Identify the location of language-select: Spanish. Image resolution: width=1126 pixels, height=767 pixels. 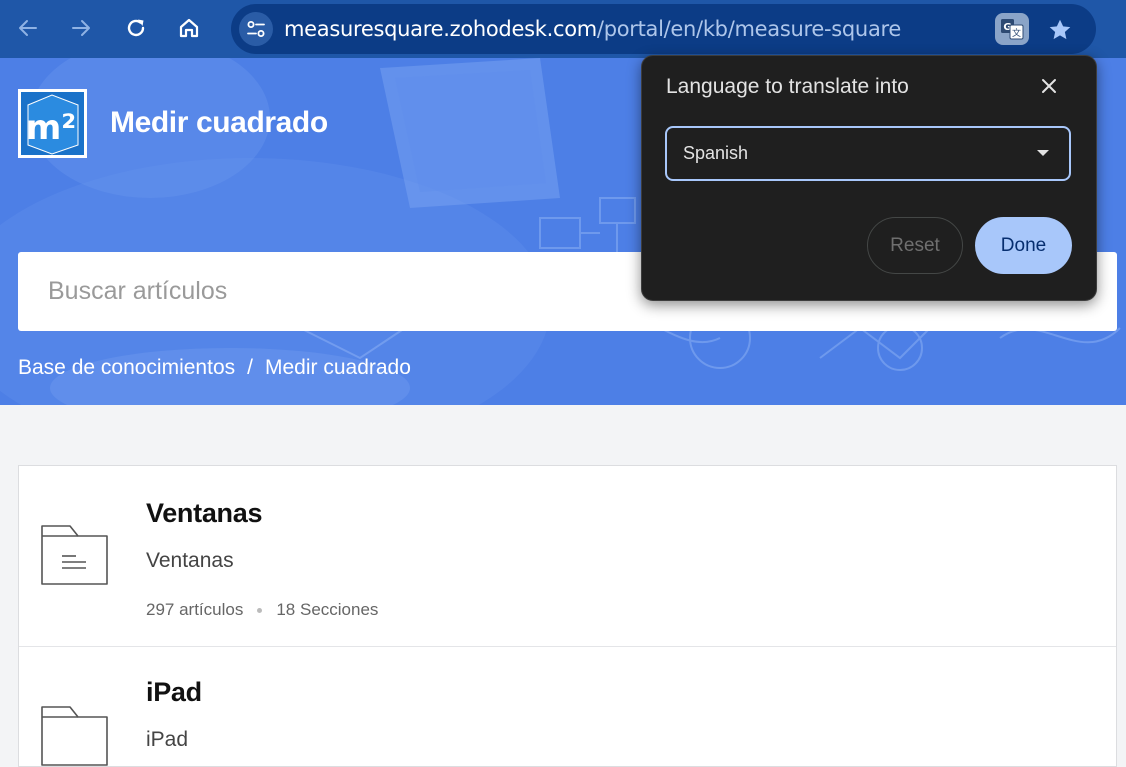
(868, 153).